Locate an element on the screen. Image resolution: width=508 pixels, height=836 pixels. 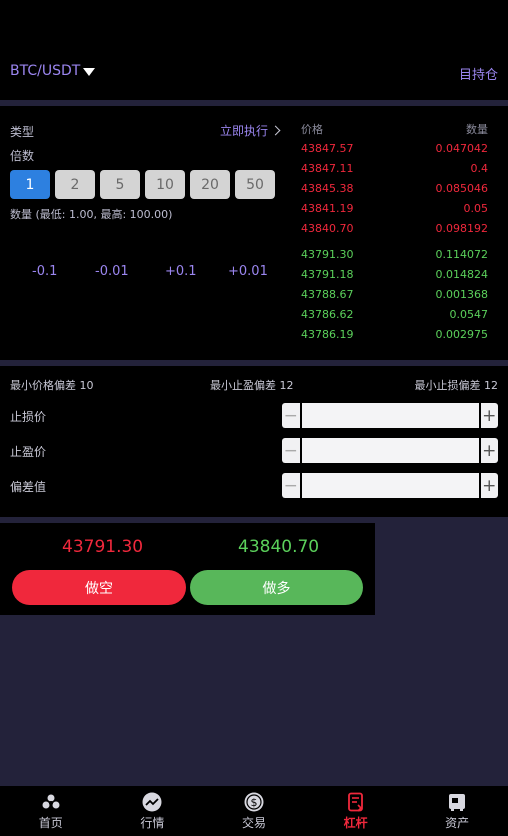
nav-assets: 资产 is located at coordinates (457, 811).